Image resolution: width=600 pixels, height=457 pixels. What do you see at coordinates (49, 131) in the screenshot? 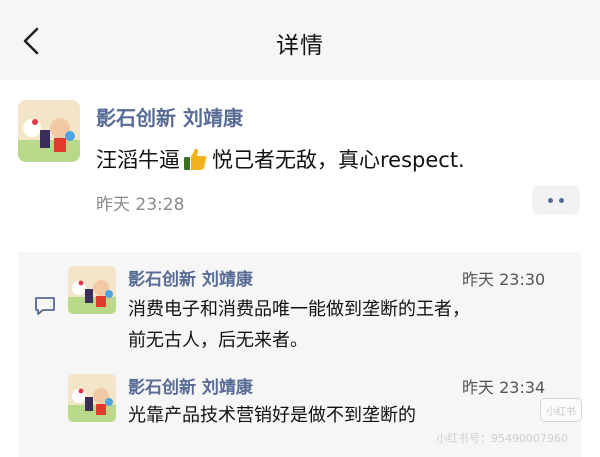
I see `avatar` at bounding box center [49, 131].